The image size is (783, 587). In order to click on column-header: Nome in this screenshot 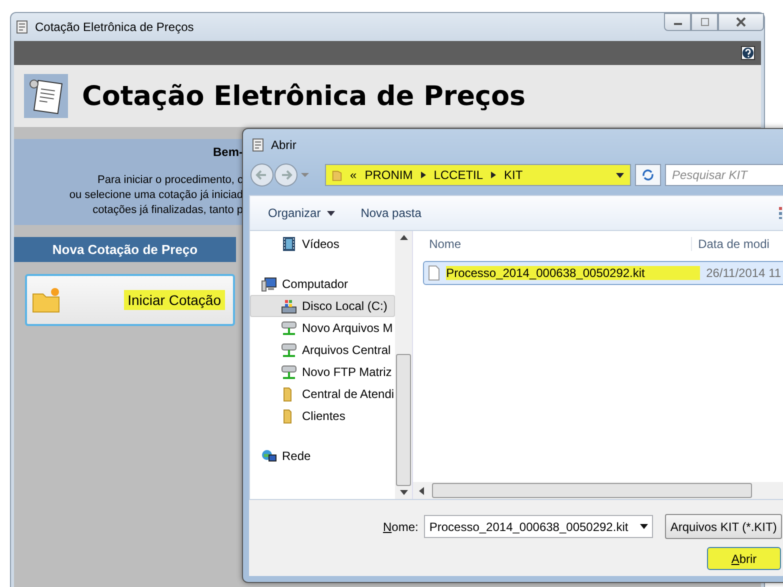, I will do `click(557, 244)`.